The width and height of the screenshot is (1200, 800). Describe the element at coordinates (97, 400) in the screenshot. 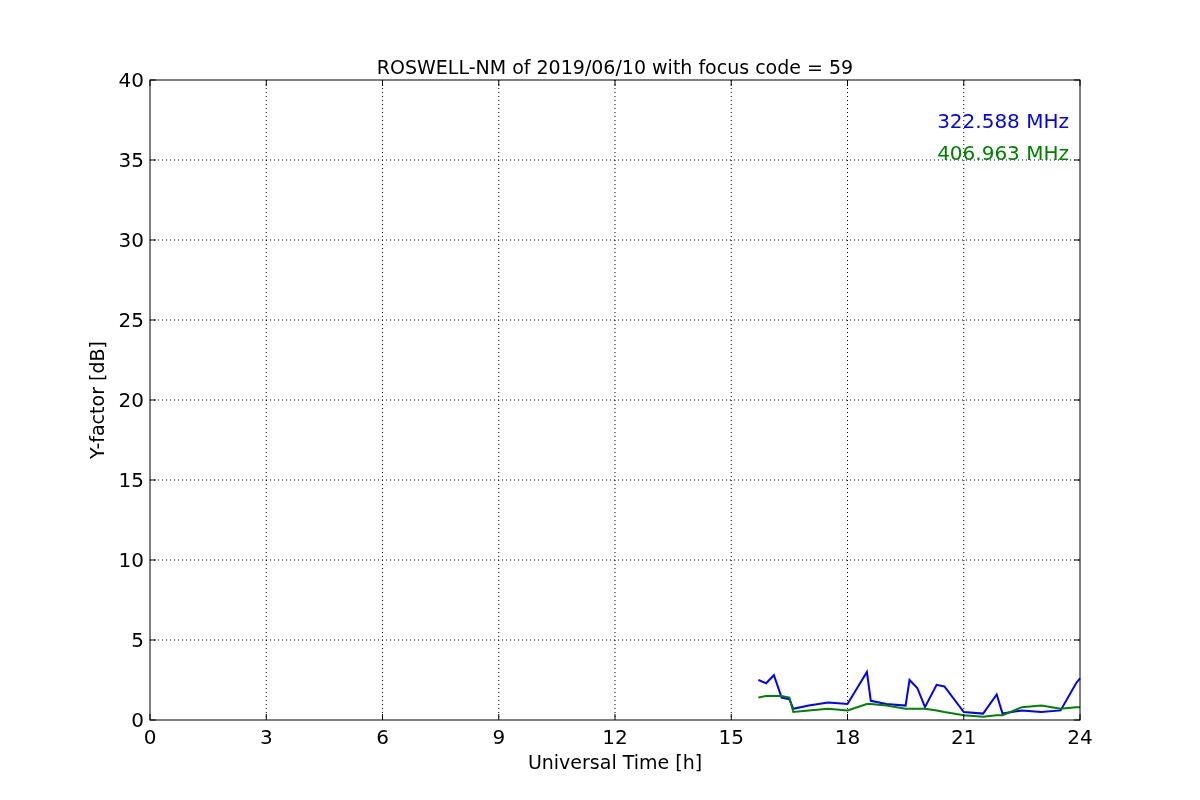

I see `y-axis-label: Y-factor [dB]` at that location.